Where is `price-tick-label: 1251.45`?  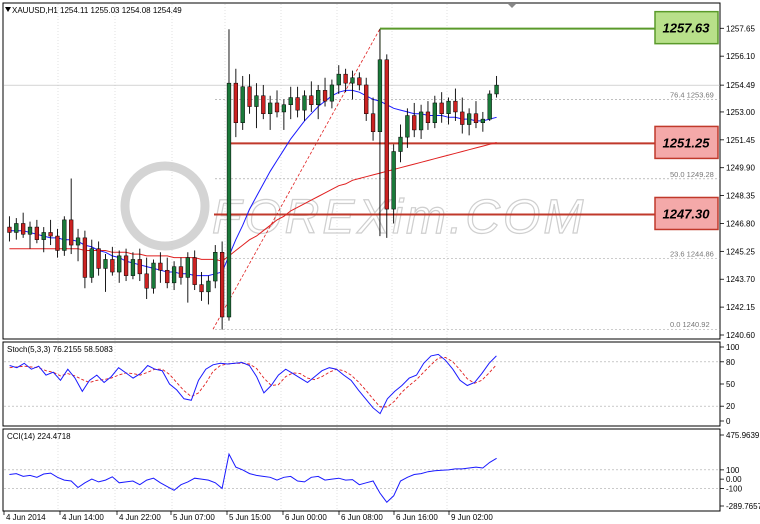
price-tick-label: 1251.45 is located at coordinates (740, 140).